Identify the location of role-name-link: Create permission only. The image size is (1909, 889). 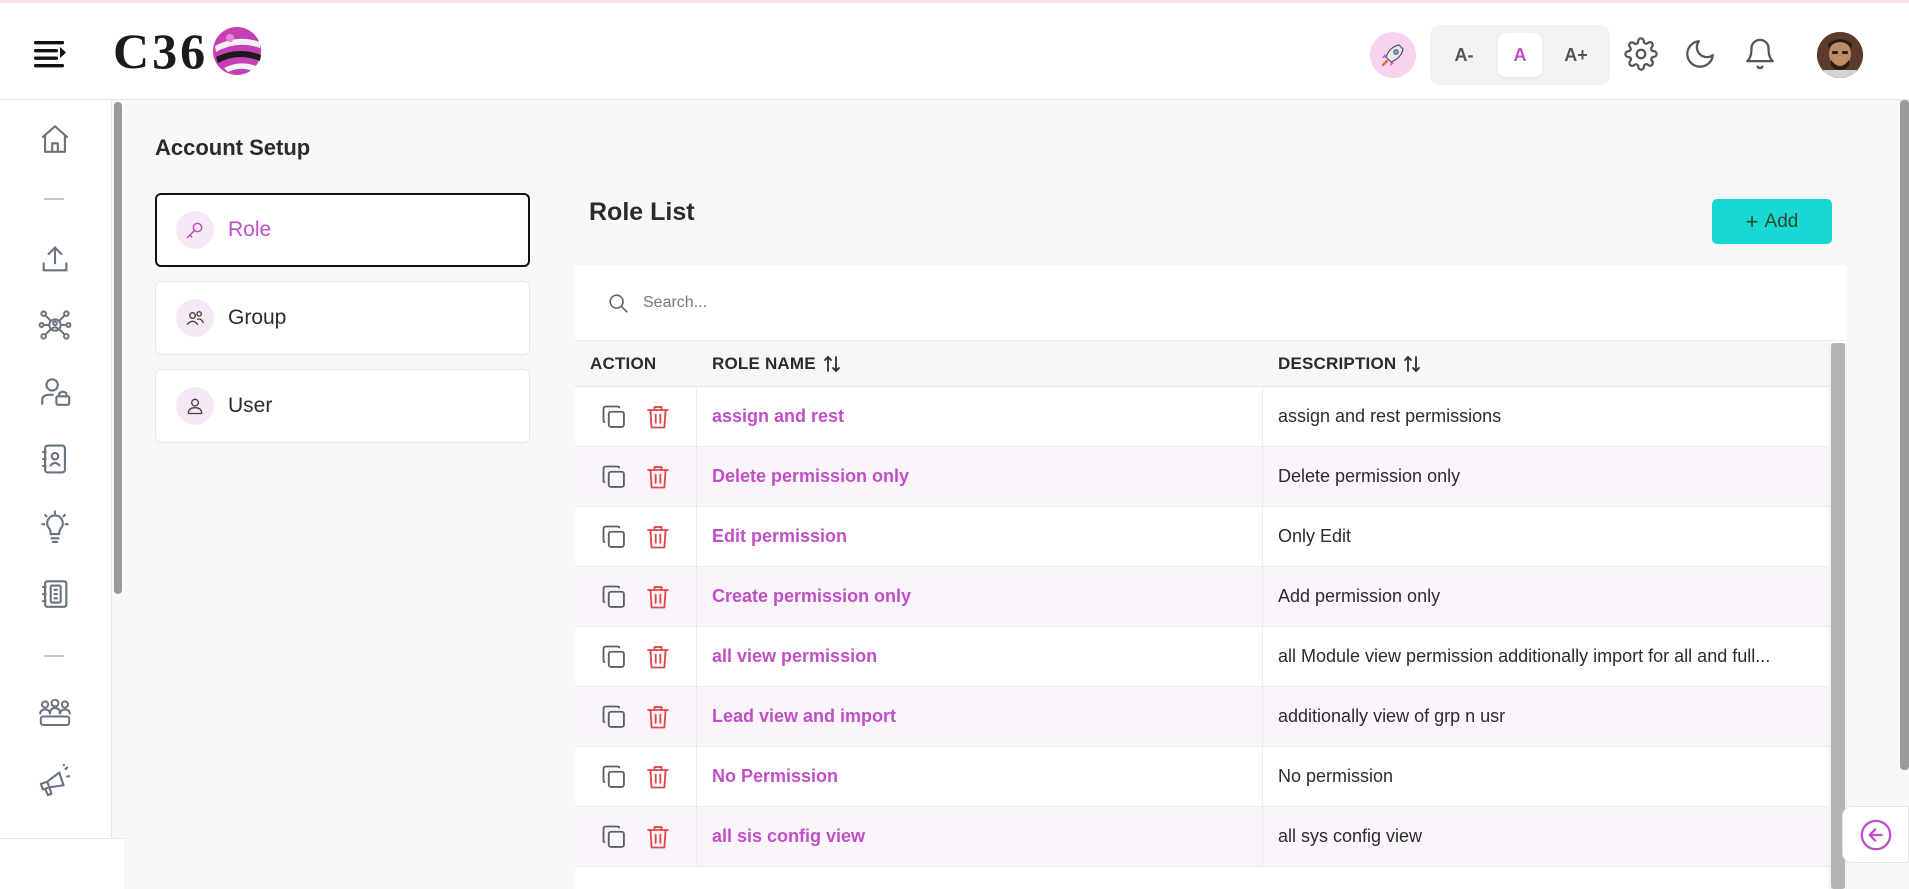
(811, 596).